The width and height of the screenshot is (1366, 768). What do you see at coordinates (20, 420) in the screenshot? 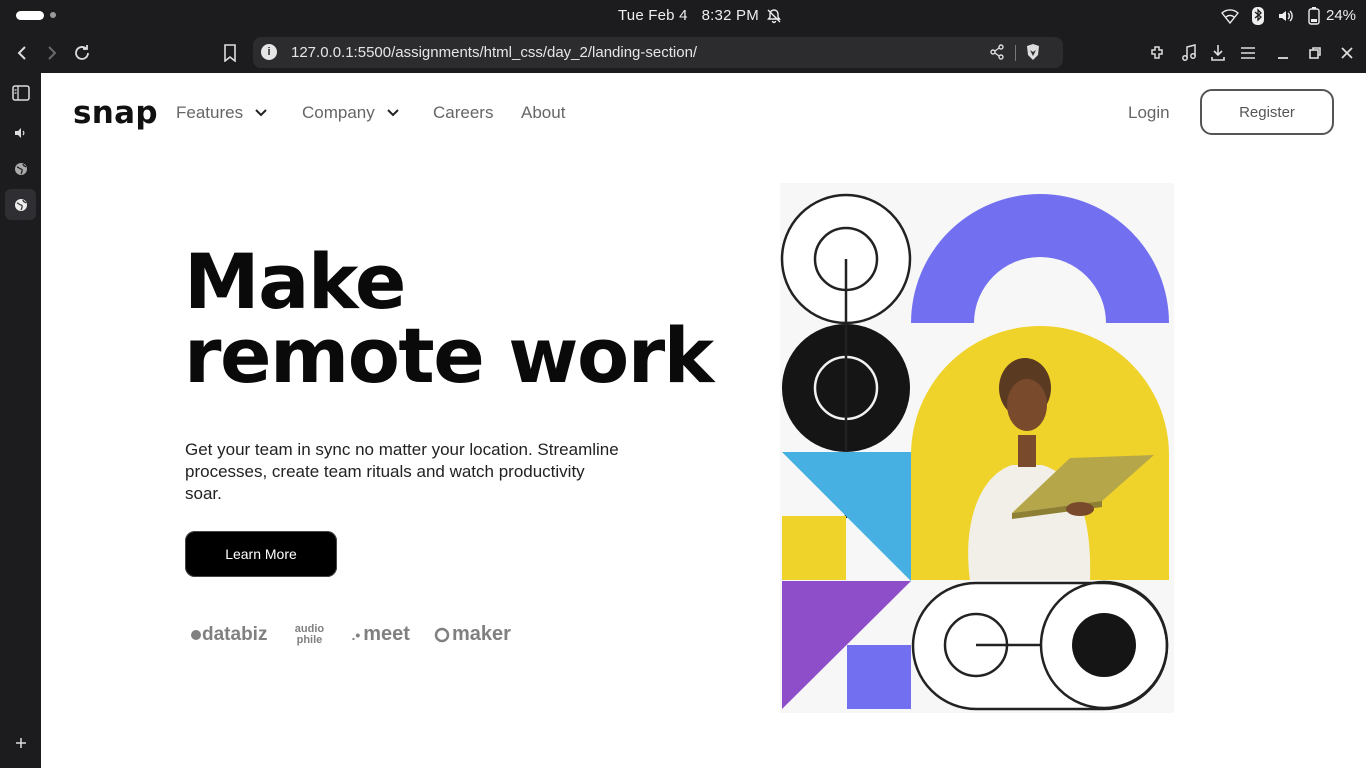
I see `browser-sidebar` at bounding box center [20, 420].